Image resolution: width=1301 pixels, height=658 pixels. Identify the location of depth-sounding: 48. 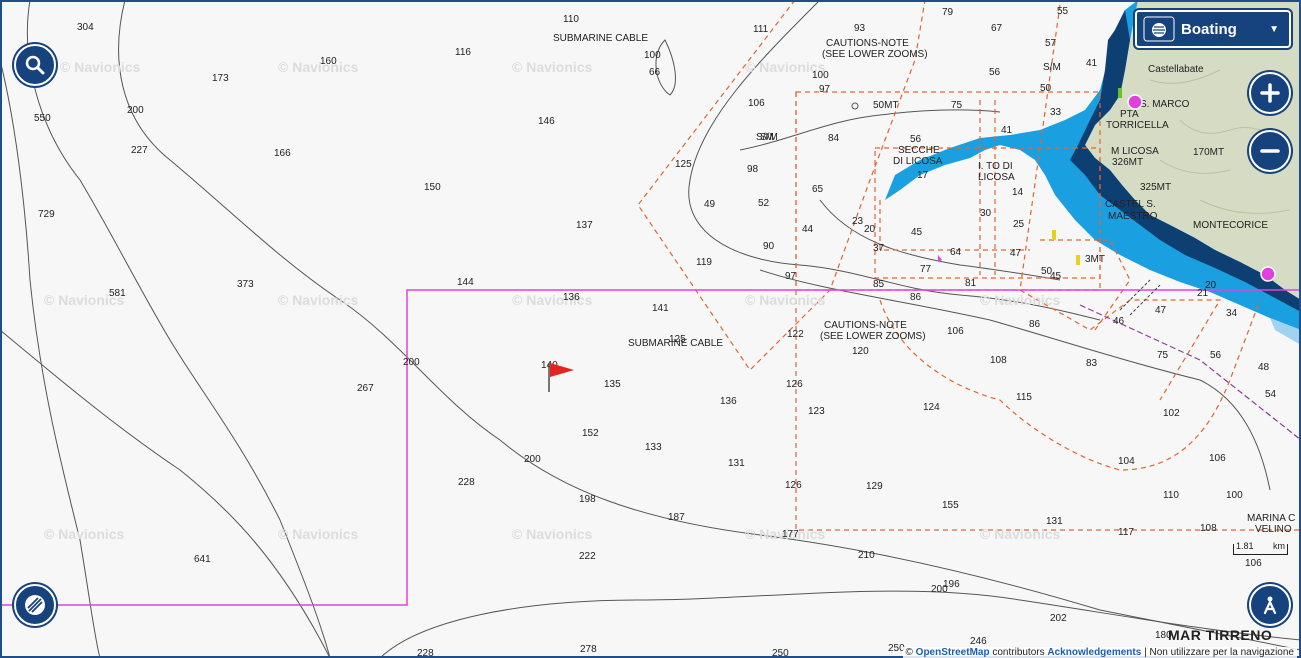
(1264, 367).